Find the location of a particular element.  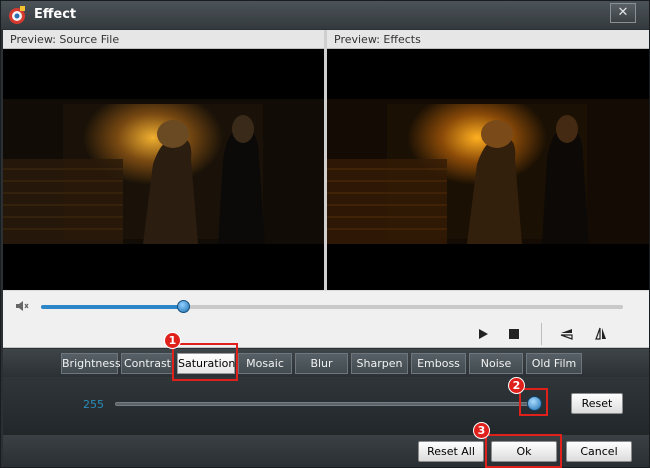

flip-horizontal-icon is located at coordinates (601, 334).